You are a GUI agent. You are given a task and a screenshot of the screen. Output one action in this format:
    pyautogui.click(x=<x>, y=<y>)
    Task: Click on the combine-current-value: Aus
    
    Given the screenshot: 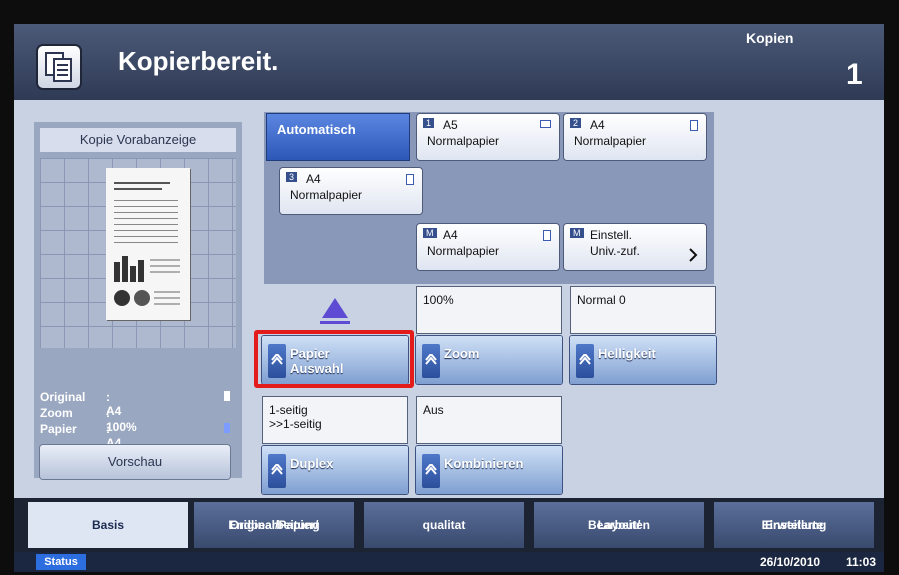 What is the action you would take?
    pyautogui.click(x=433, y=410)
    